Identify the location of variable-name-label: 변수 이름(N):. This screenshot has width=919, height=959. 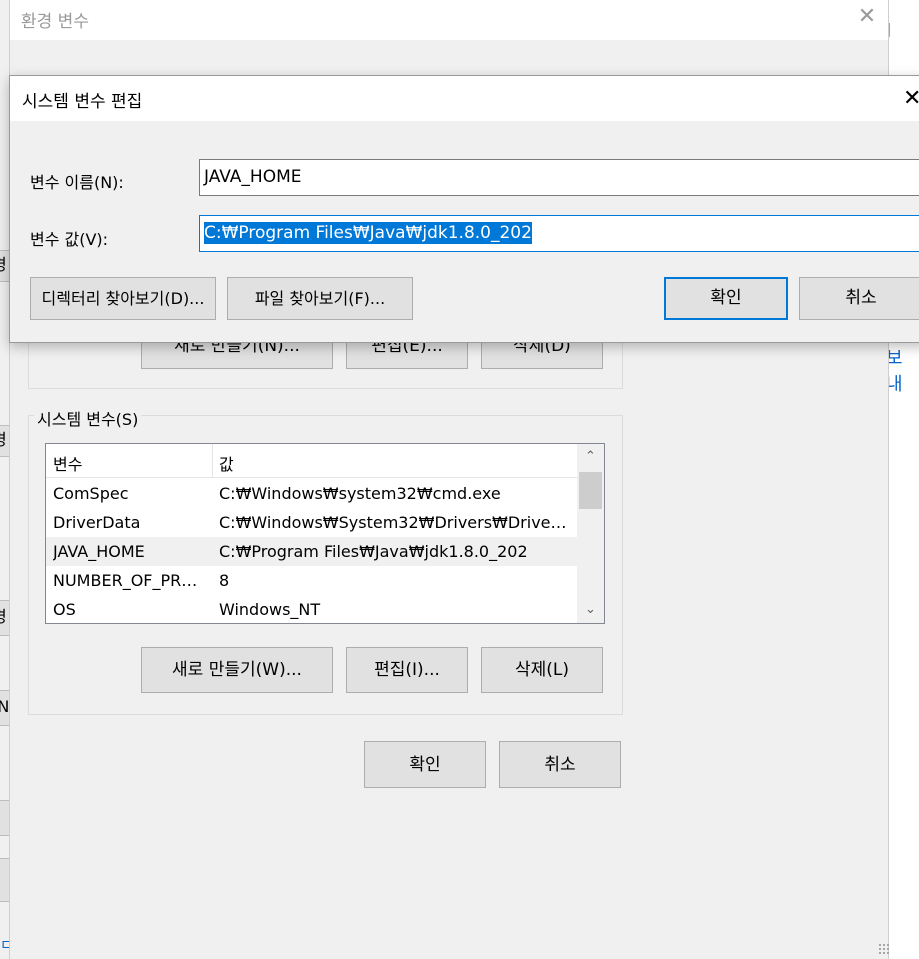
(77, 182).